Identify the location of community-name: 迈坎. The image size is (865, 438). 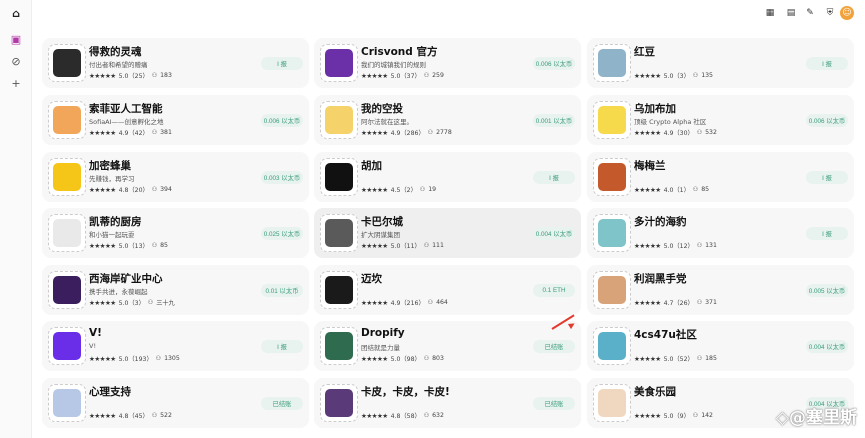
(371, 279).